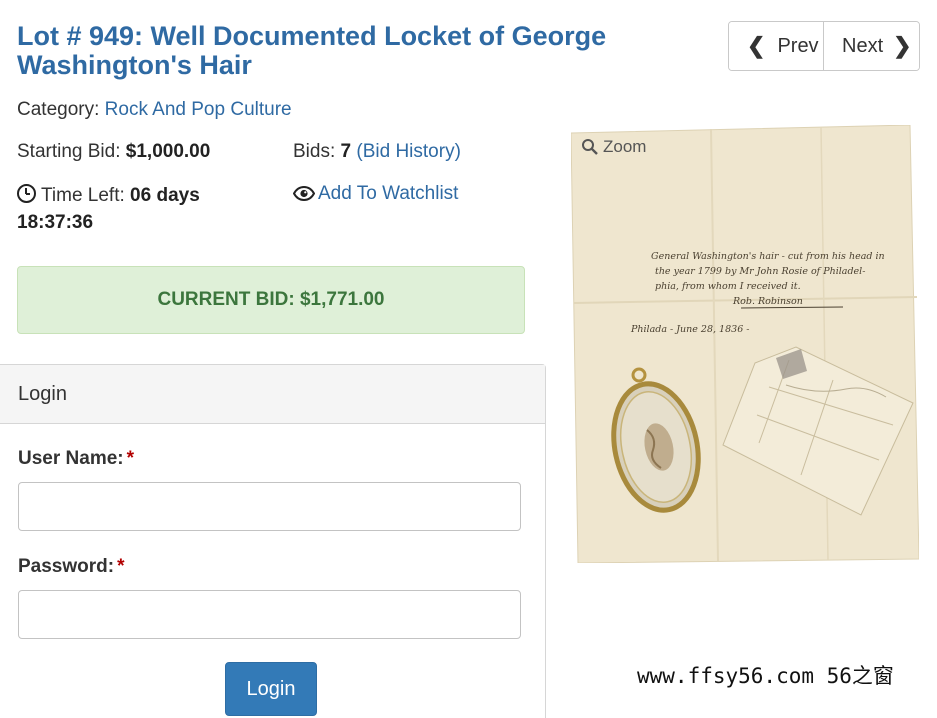  Describe the element at coordinates (272, 394) in the screenshot. I see `login-panel-header: Login` at that location.